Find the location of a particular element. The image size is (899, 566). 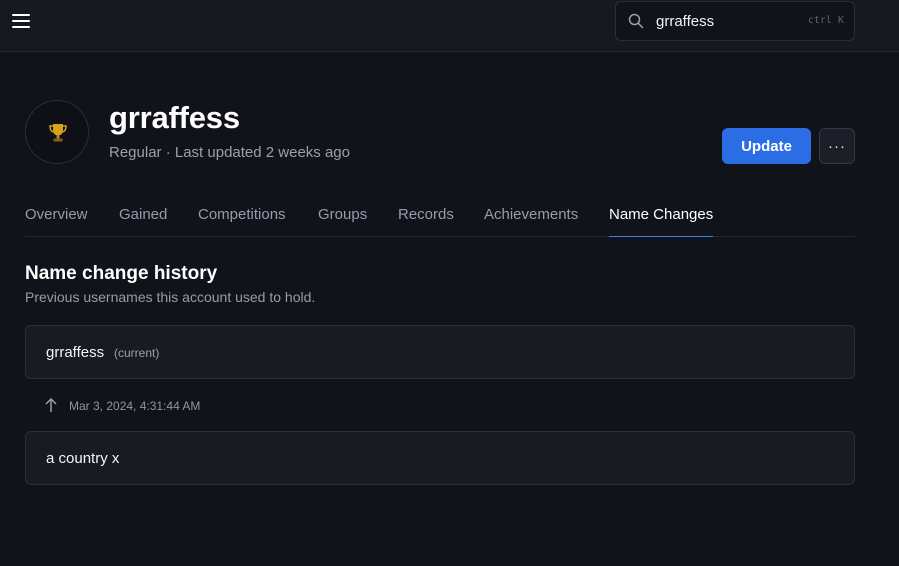

player-meta: Regular · Last updated 2 weeks ago is located at coordinates (229, 152).